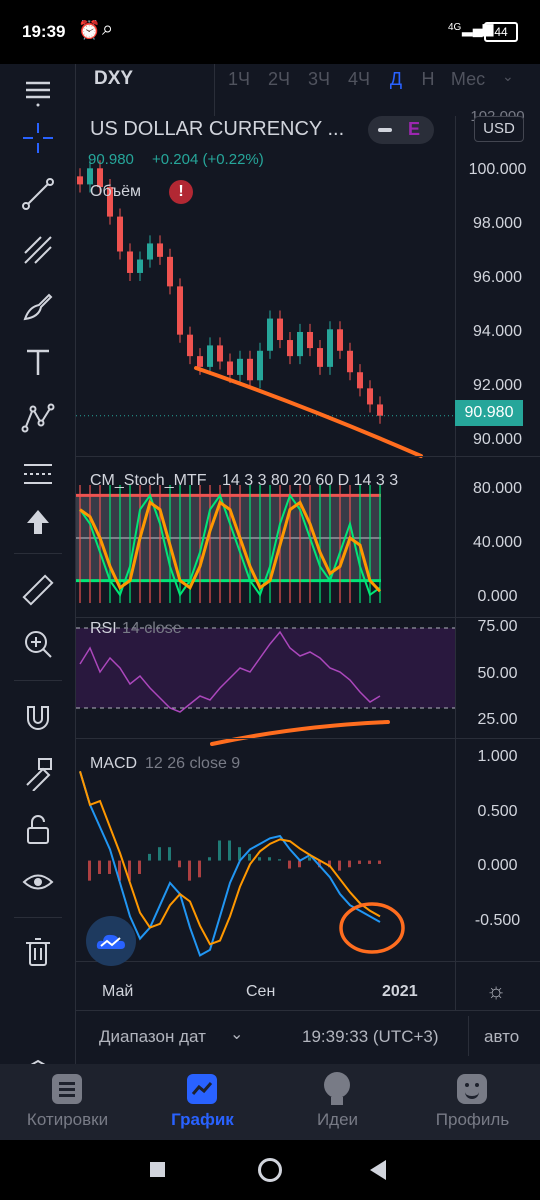  I want to click on date-range-button: Диапазон дат, so click(152, 1037).